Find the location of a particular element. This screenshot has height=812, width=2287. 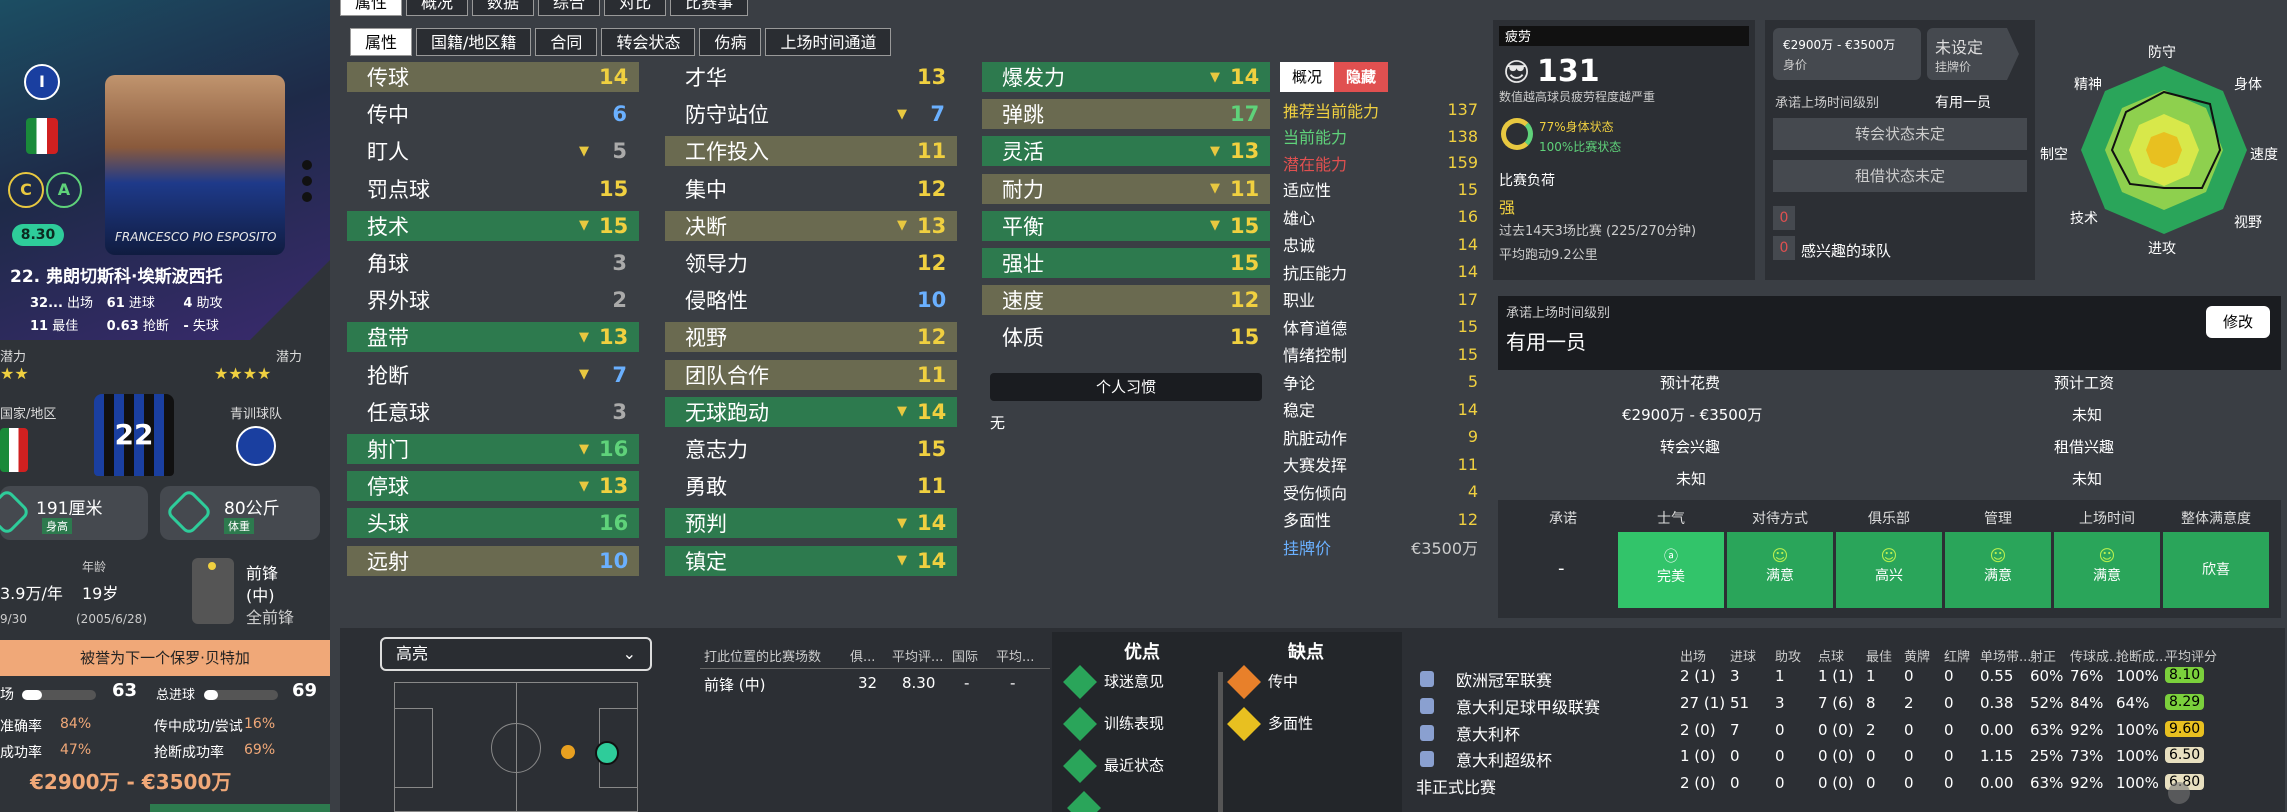

attribute-row: 团队合作 11 is located at coordinates (811, 374).